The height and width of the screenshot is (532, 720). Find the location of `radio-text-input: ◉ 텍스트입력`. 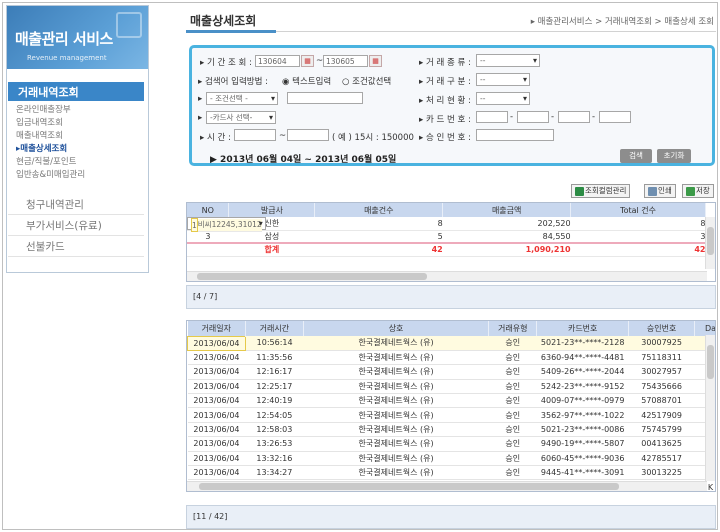

radio-text-input: ◉ 텍스트입력 is located at coordinates (306, 81).